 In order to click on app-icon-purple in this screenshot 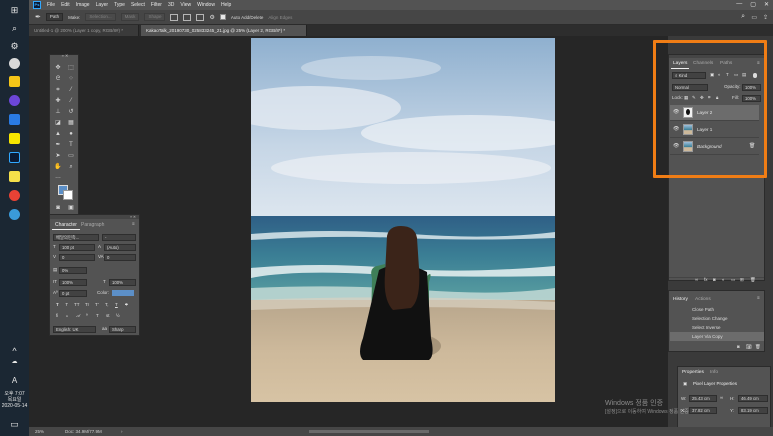, I will do `click(14, 100)`.